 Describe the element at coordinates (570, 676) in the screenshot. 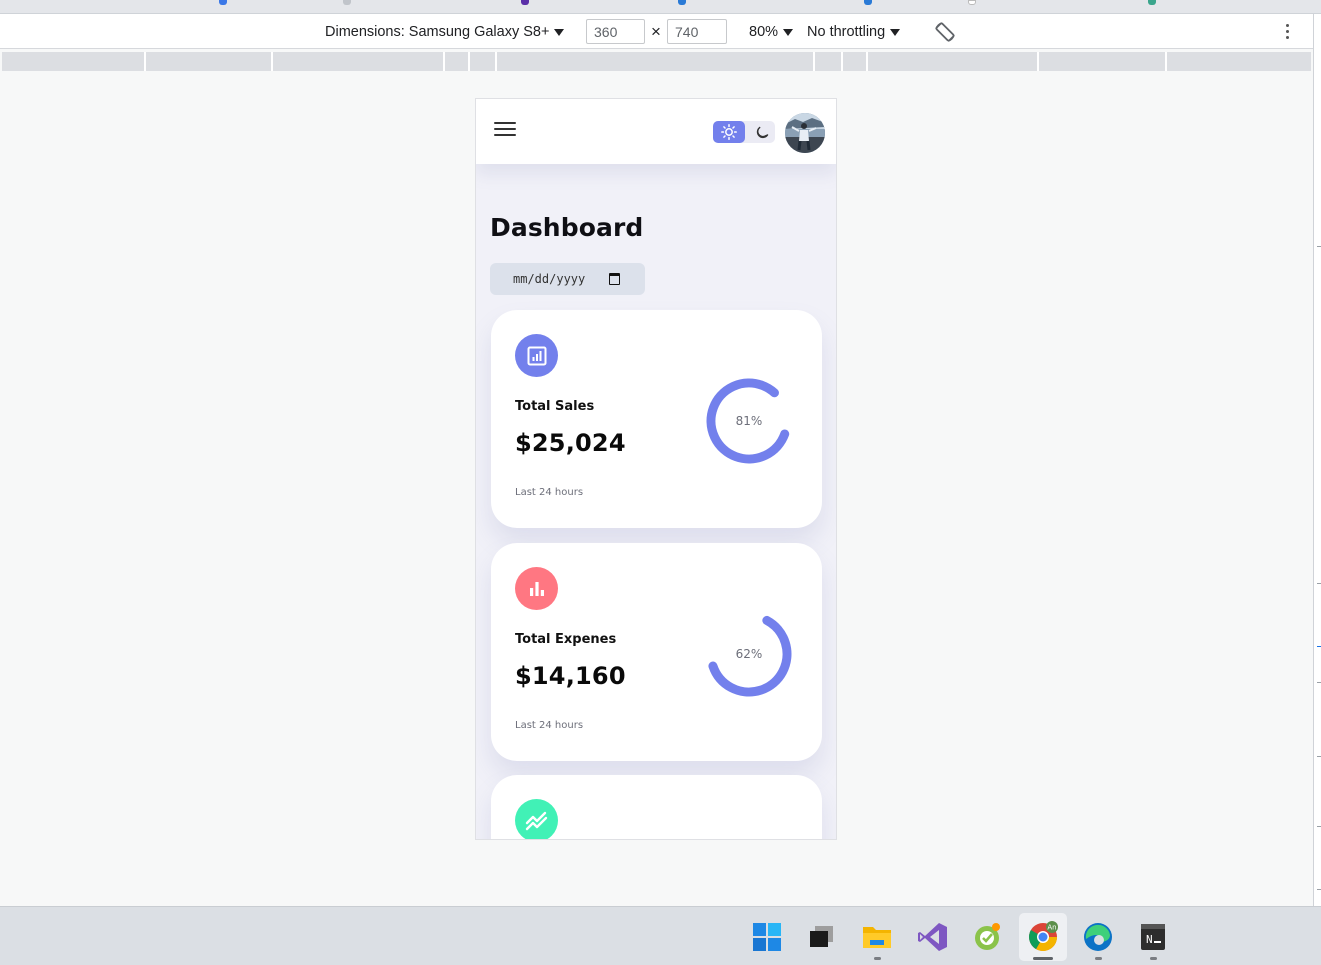

I see `expenses-value: $14,160` at that location.